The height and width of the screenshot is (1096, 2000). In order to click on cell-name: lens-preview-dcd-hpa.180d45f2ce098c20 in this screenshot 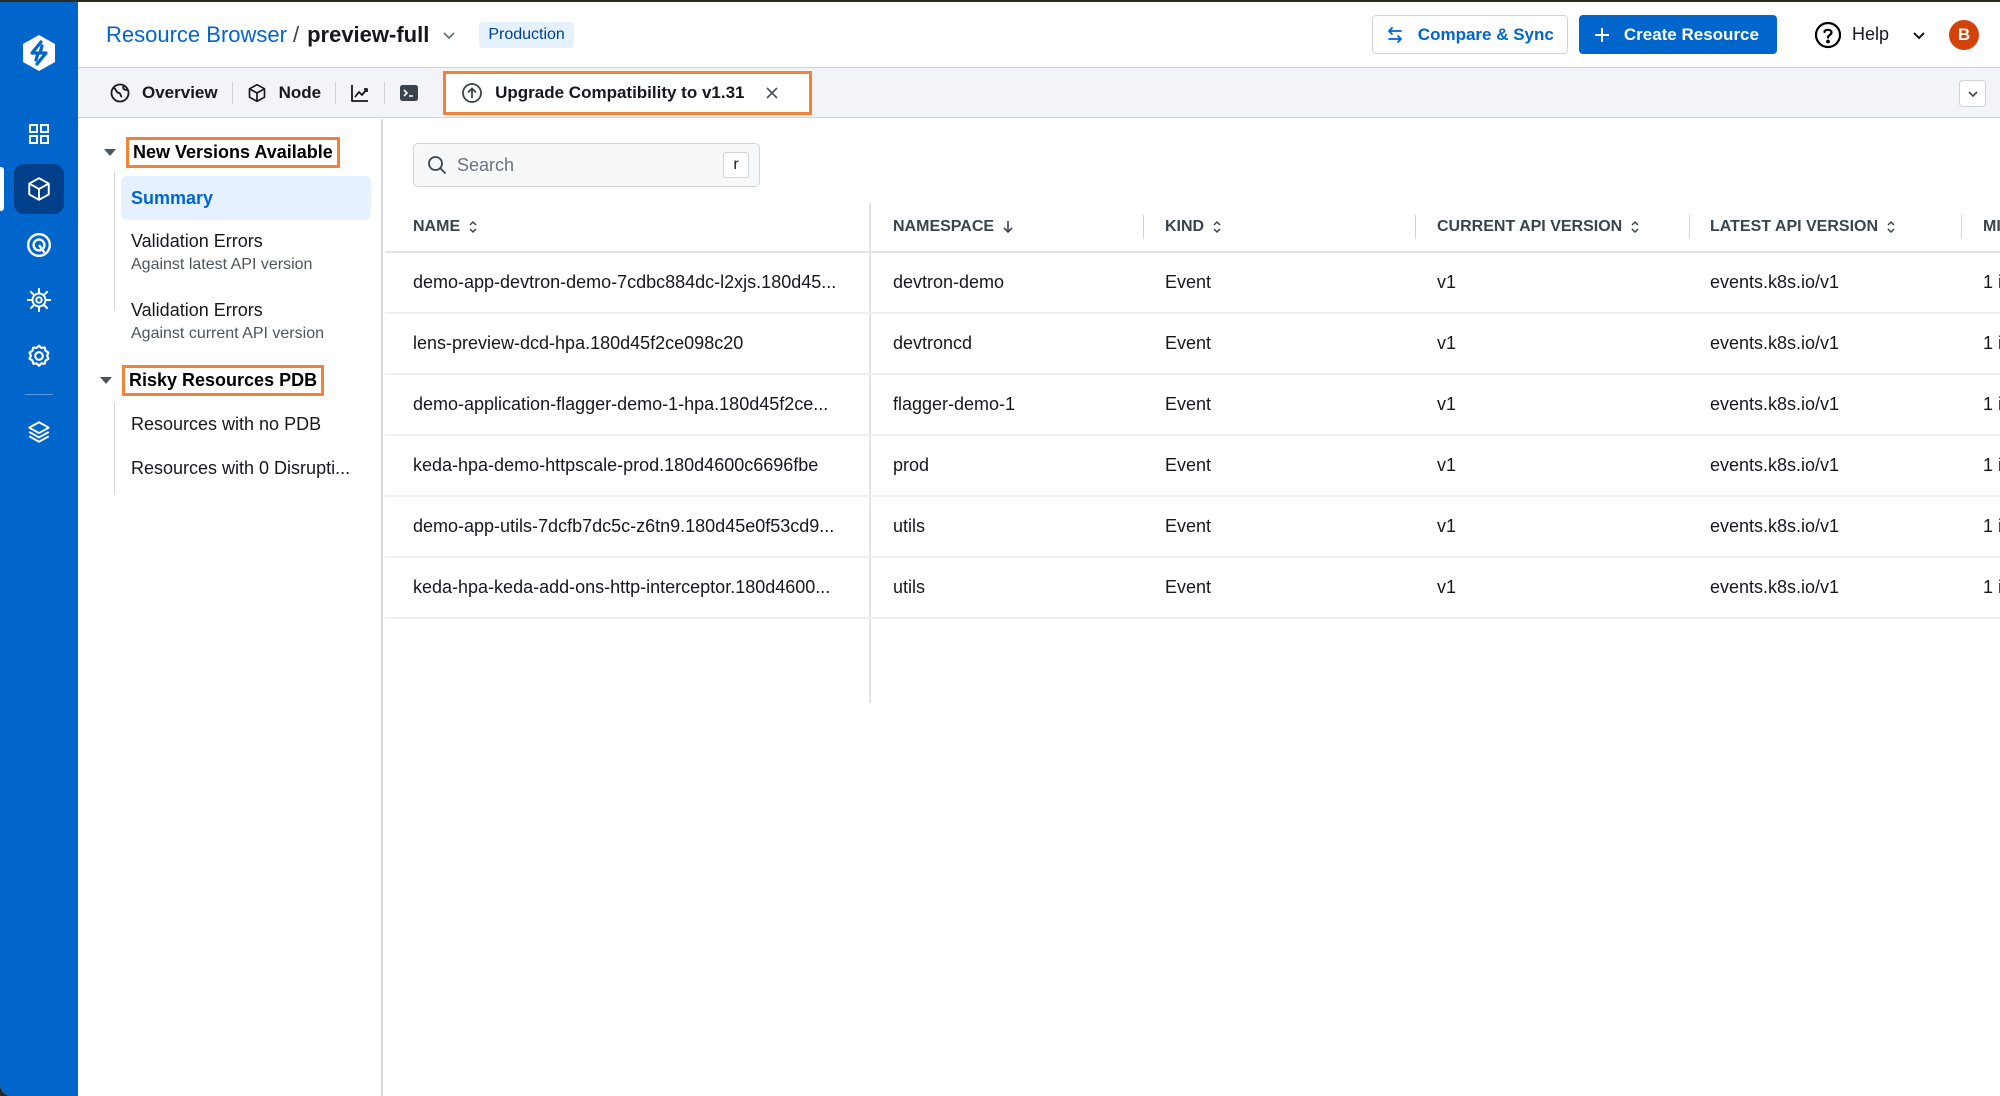, I will do `click(635, 343)`.